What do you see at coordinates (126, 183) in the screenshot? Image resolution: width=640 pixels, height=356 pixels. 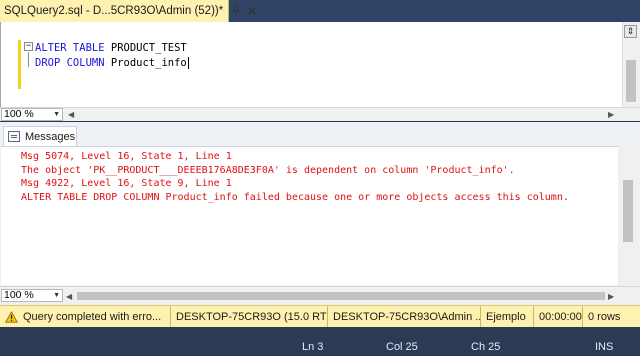 I see `message-line: Msg 4922, Level 16, State 9, Line 1` at bounding box center [126, 183].